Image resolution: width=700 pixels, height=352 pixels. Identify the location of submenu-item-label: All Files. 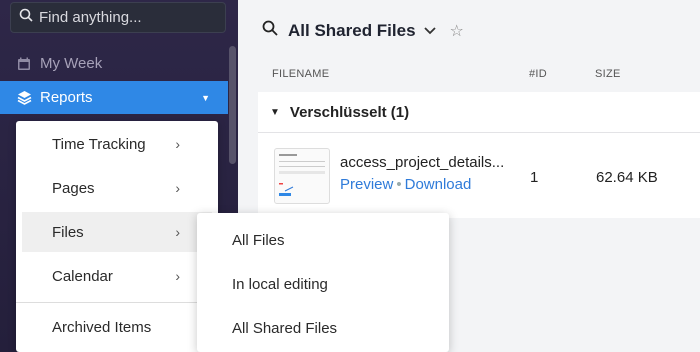
(258, 240).